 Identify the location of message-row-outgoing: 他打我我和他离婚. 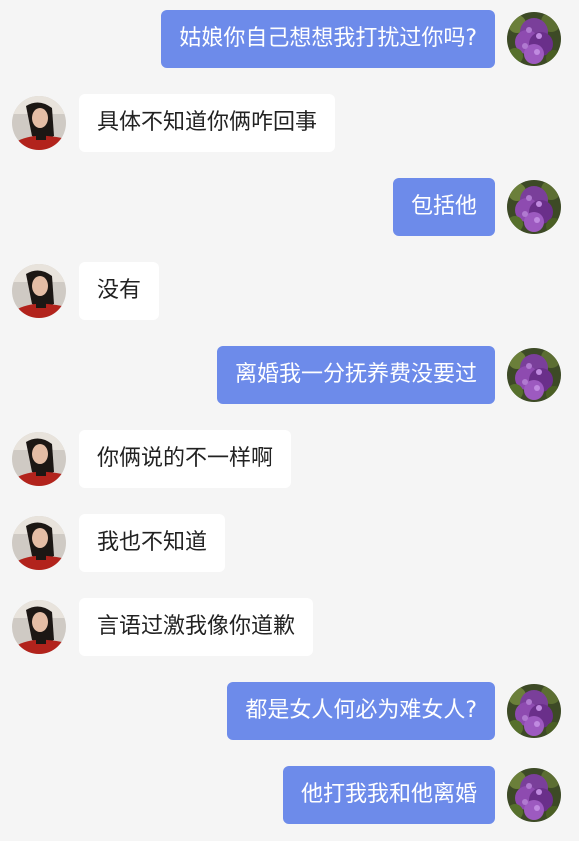
(289, 796).